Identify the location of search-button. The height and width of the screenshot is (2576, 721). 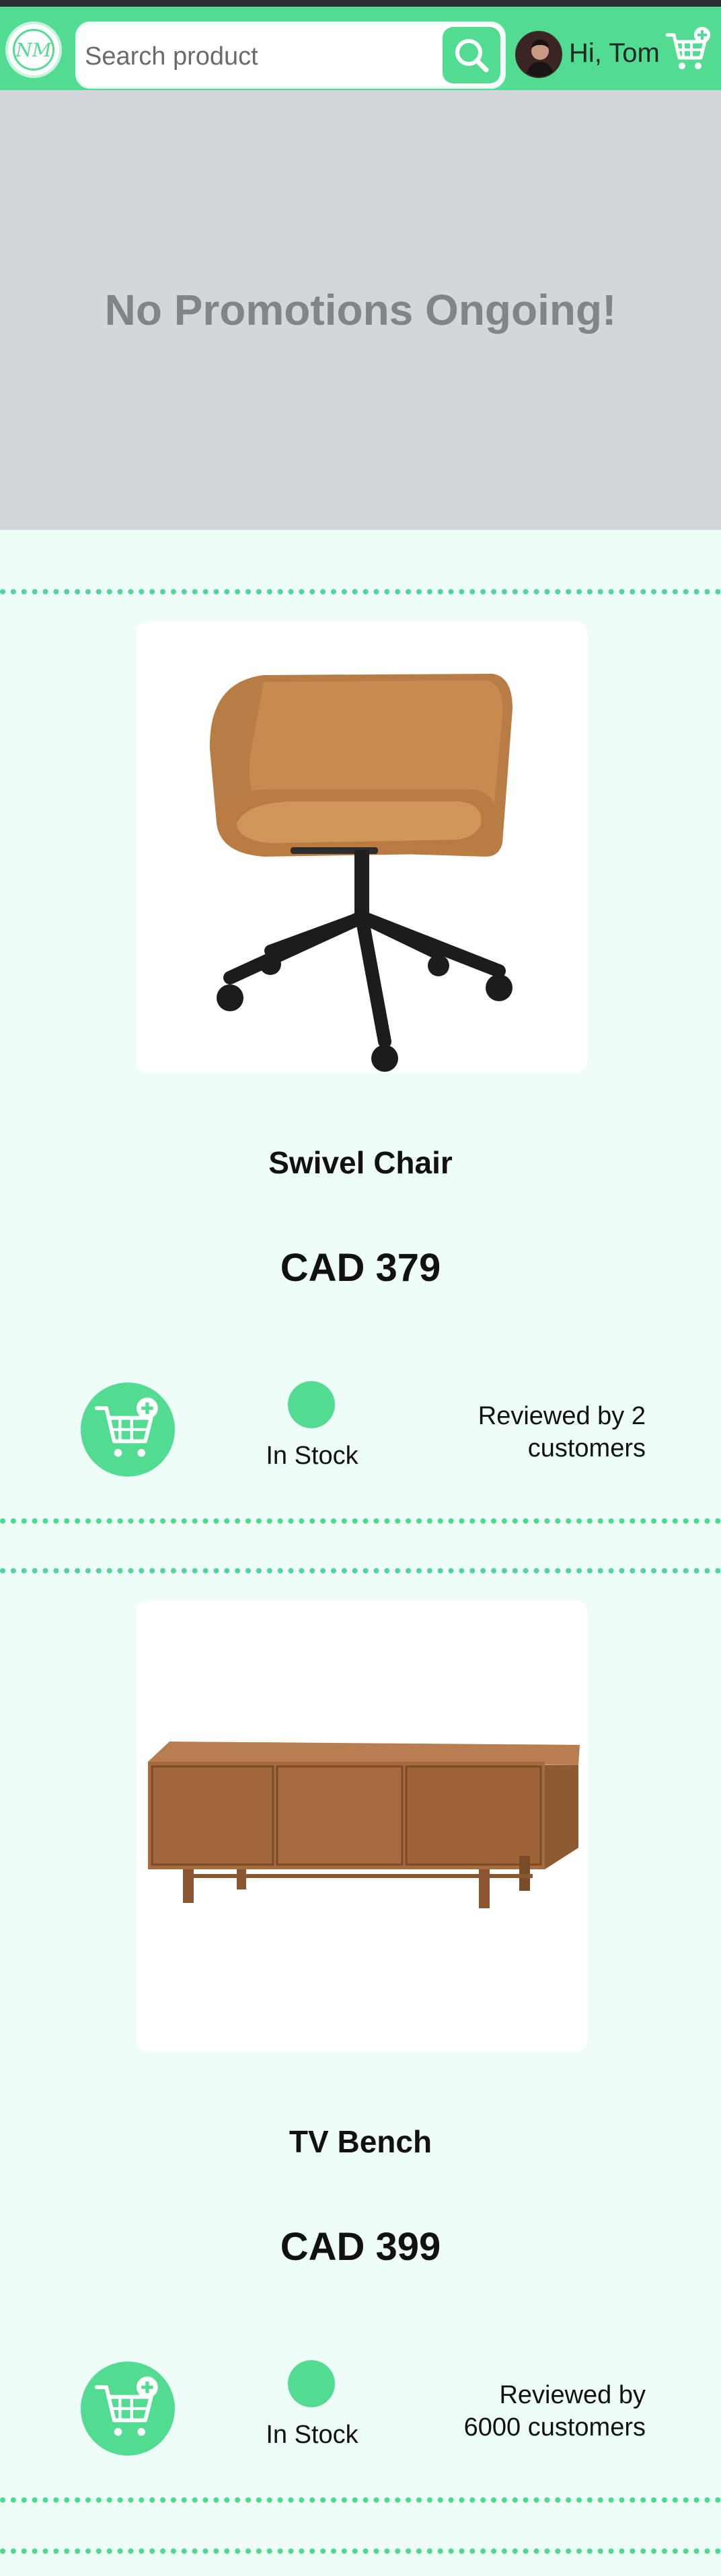
(471, 55).